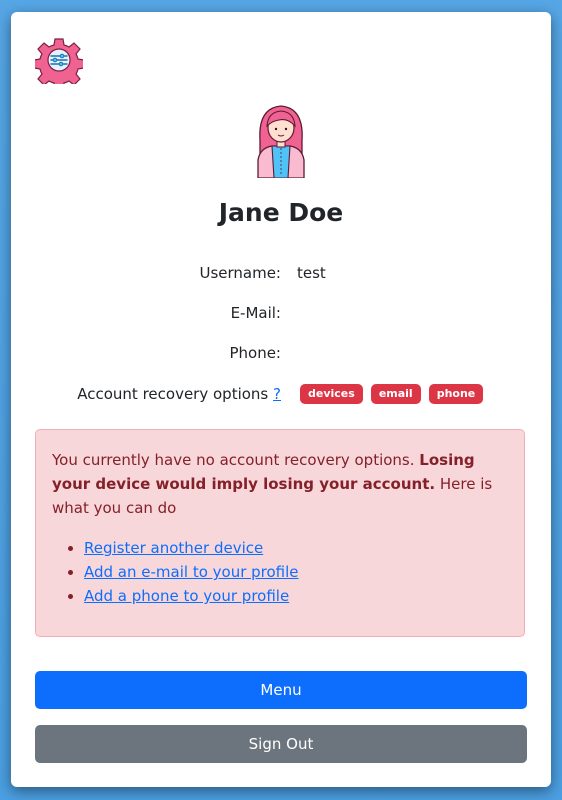 This screenshot has width=562, height=800. I want to click on recovery-help-link: ?, so click(277, 394).